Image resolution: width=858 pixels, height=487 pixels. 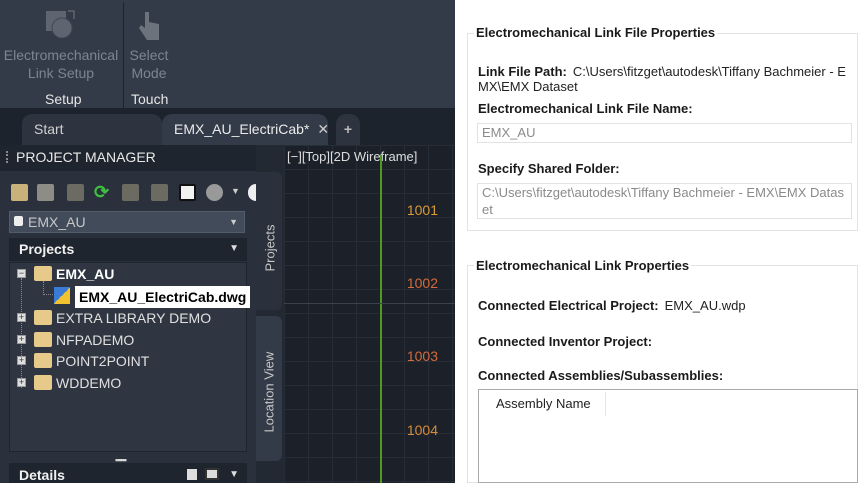 I want to click on tree-item-emx-au: EMX_AU, so click(x=85, y=274).